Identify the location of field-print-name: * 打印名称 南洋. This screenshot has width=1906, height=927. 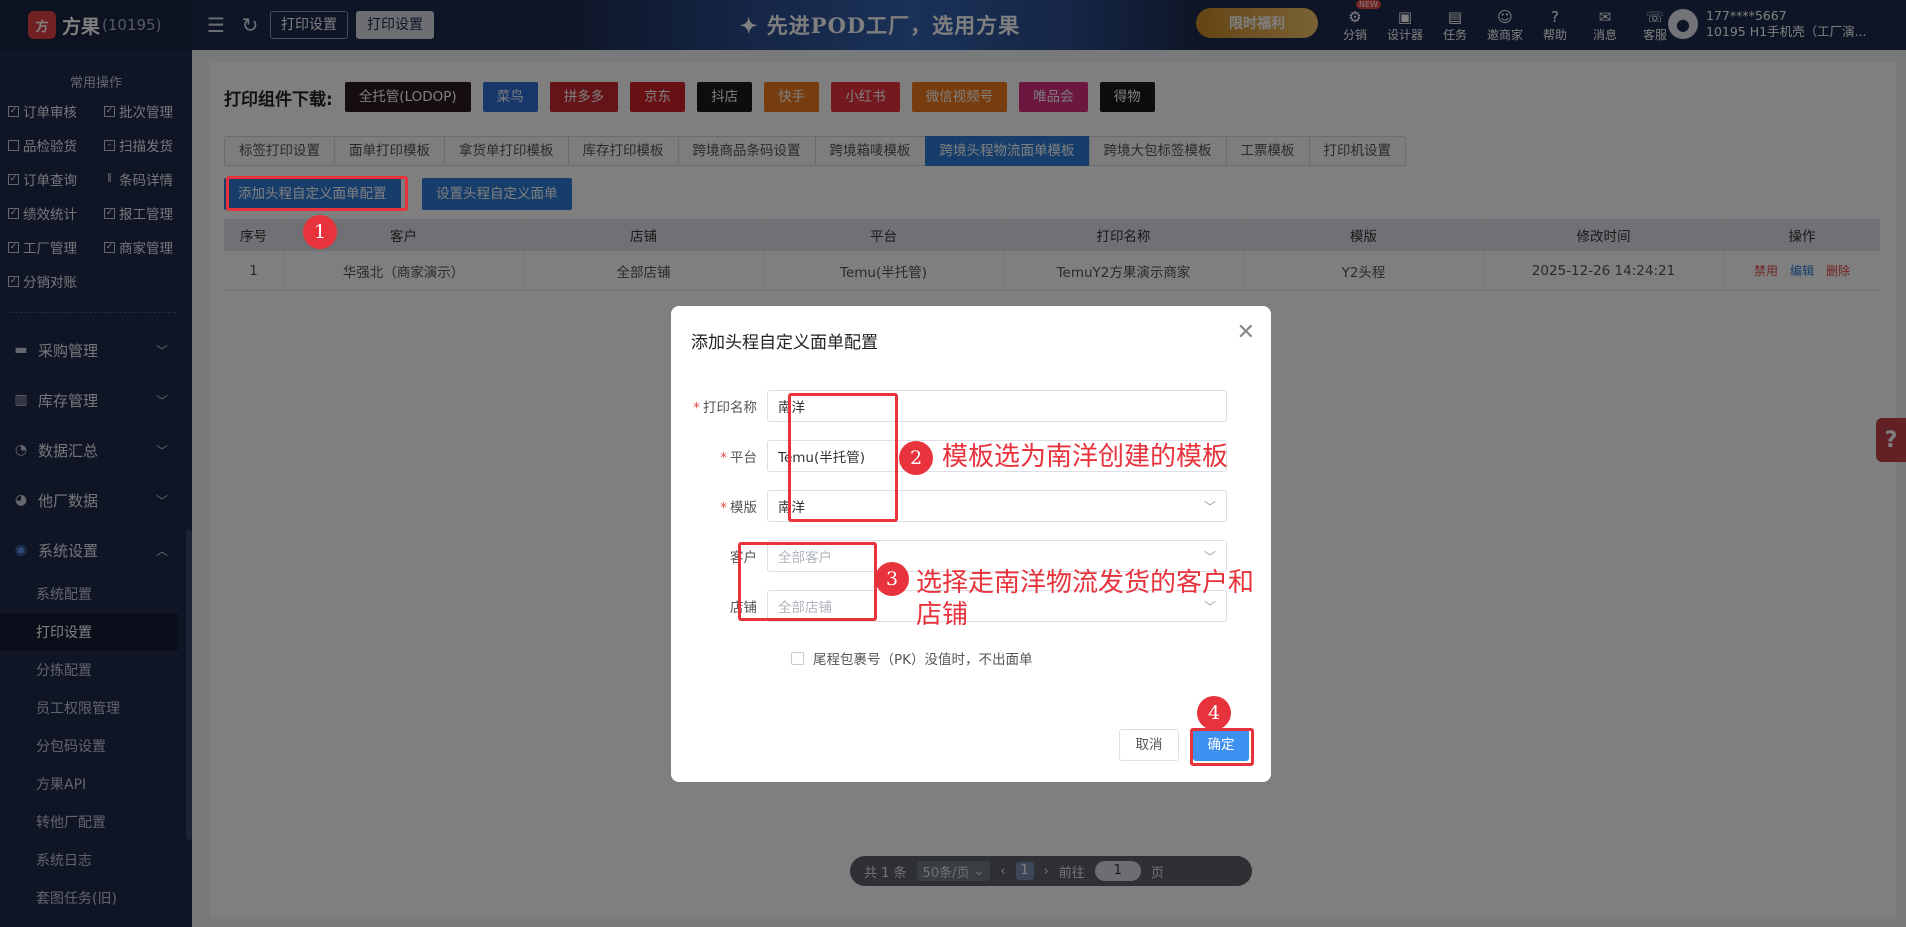
(959, 406).